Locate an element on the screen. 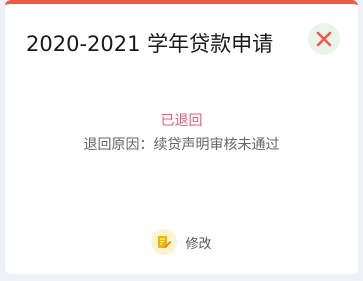 The image size is (363, 281). close-icon is located at coordinates (324, 39).